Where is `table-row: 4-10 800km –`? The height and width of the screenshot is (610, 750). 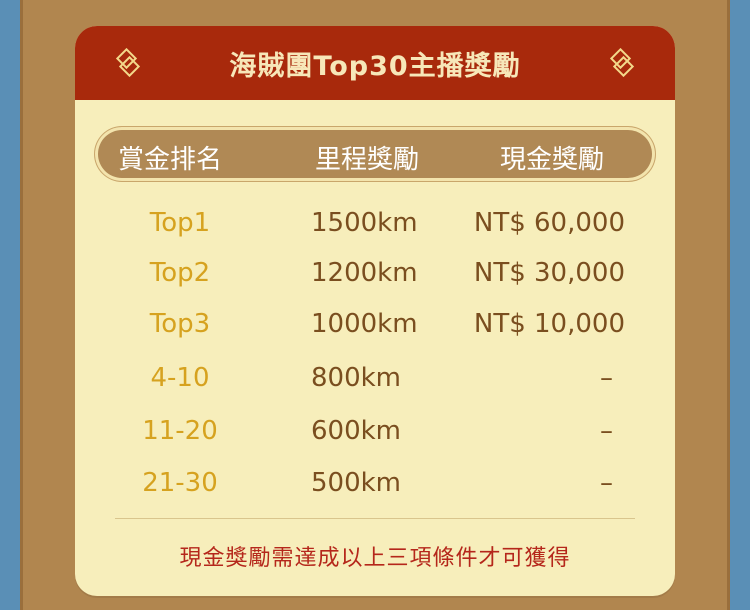 table-row: 4-10 800km – is located at coordinates (375, 383).